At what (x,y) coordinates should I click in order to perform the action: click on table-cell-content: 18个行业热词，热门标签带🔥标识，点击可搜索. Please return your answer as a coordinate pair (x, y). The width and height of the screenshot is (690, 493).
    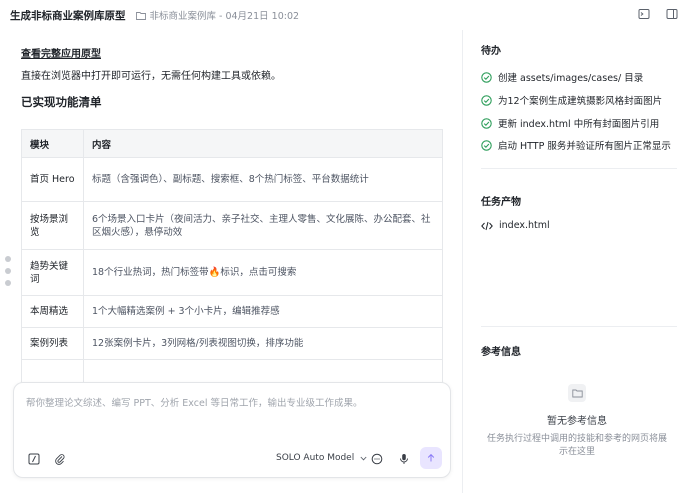
    Looking at the image, I should click on (263, 272).